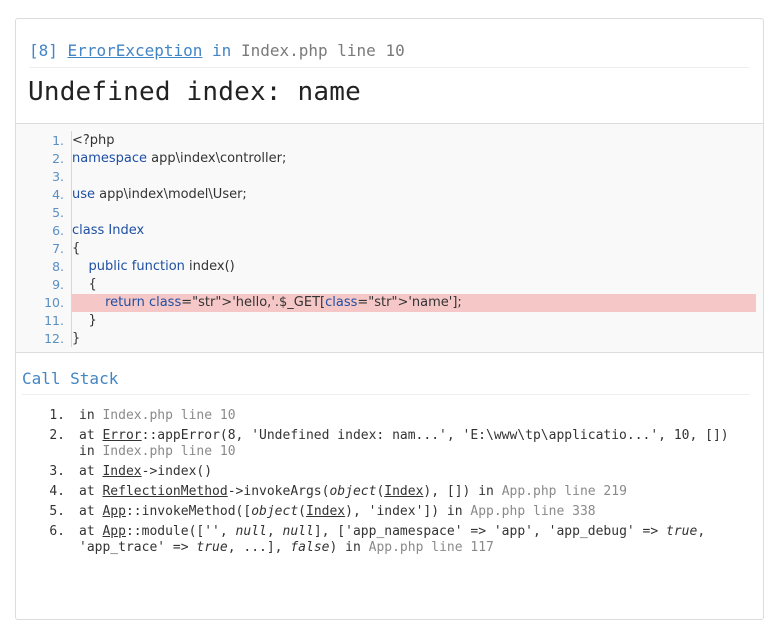 This screenshot has height=620, width=781. Describe the element at coordinates (159, 194) in the screenshot. I see `line-code: use app\index\model\User;` at that location.